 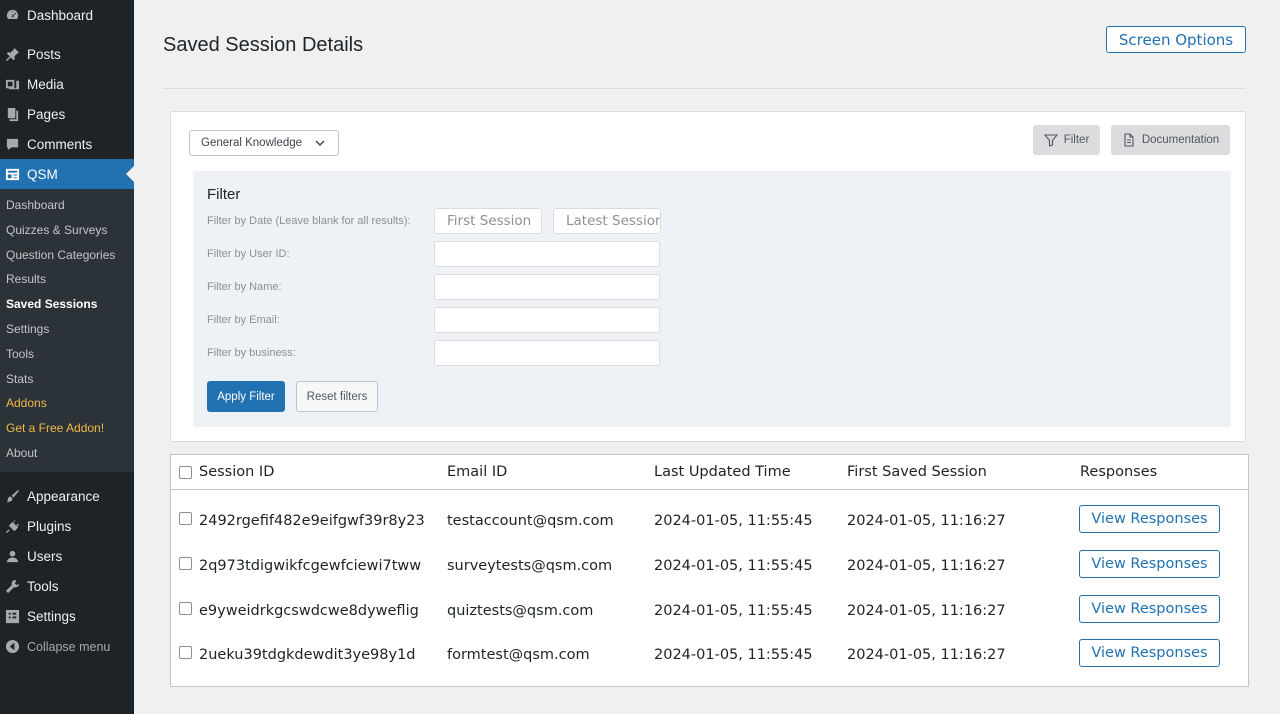 What do you see at coordinates (12, 617) in the screenshot?
I see `settings-icon` at bounding box center [12, 617].